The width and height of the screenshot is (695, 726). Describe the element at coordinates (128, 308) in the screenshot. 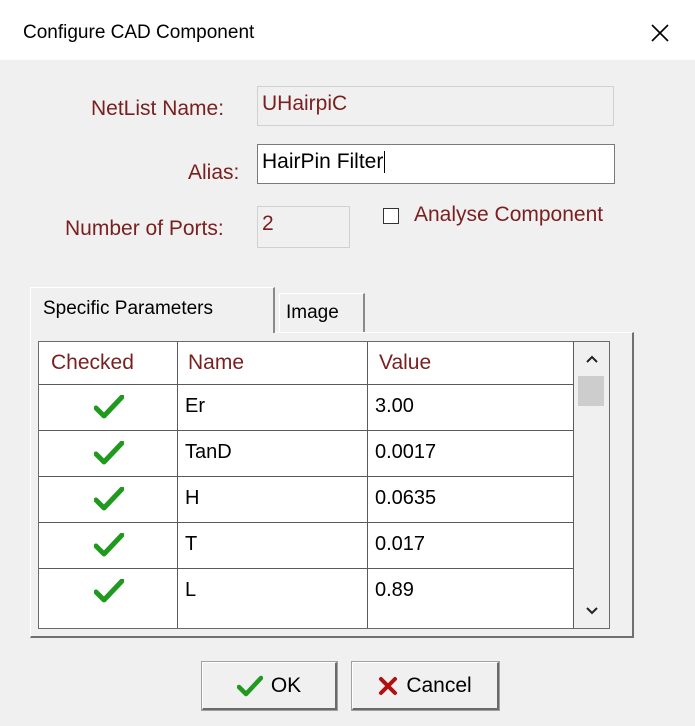

I see `tab-specific-parameters-label: Specific Parameters` at that location.